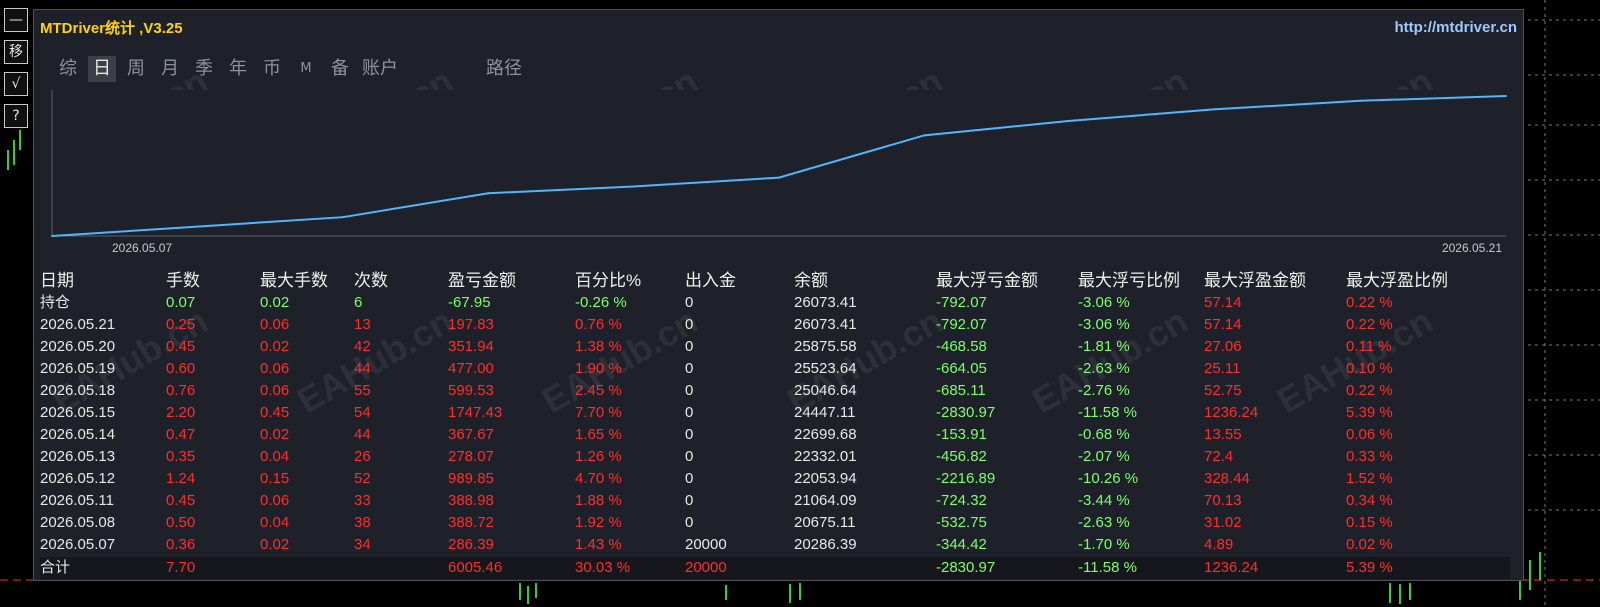 Image resolution: width=1600 pixels, height=607 pixels. Describe the element at coordinates (78, 412) in the screenshot. I see `cell-date: 2026.05.15` at that location.